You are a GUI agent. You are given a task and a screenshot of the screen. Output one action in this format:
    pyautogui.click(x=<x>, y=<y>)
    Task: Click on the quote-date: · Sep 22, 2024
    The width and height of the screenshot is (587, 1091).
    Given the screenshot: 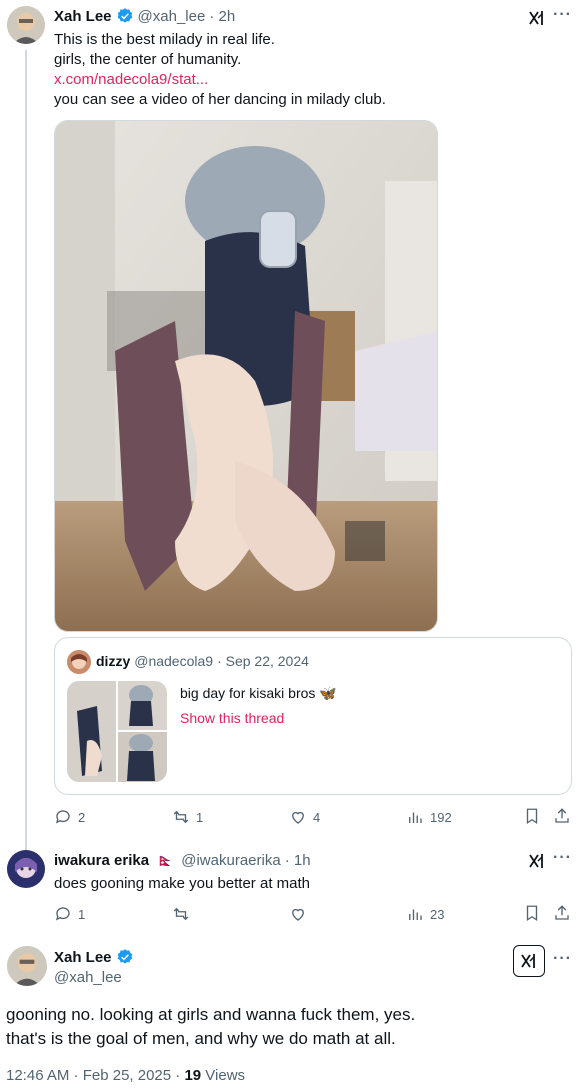 What is the action you would take?
    pyautogui.click(x=263, y=661)
    